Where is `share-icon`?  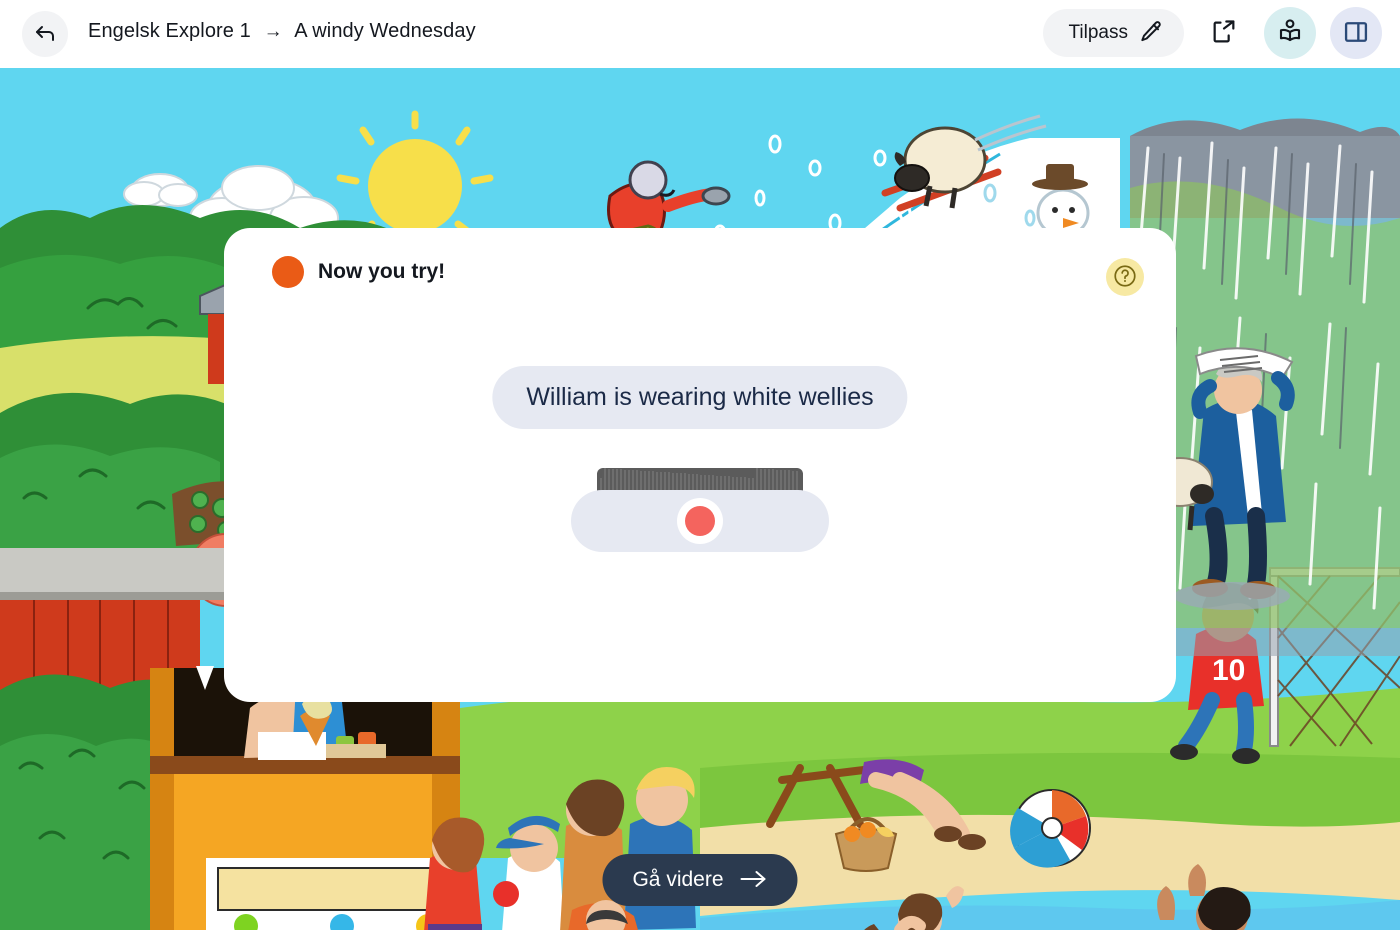 share-icon is located at coordinates (1224, 33).